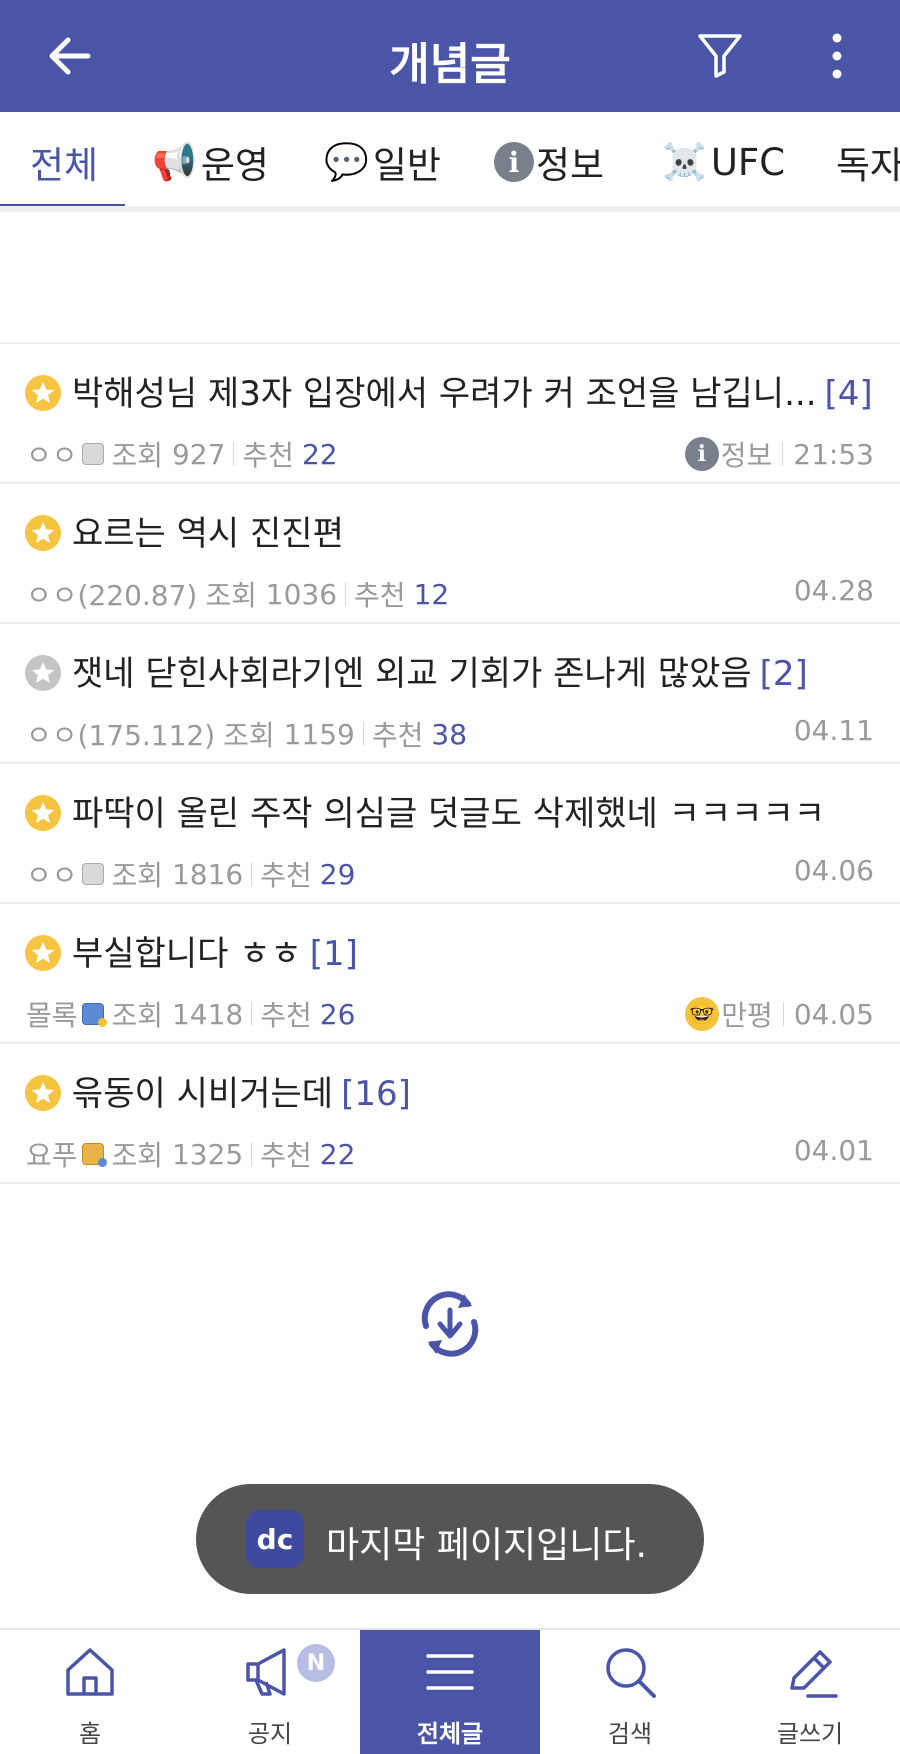  I want to click on post-time: 21:53, so click(833, 454).